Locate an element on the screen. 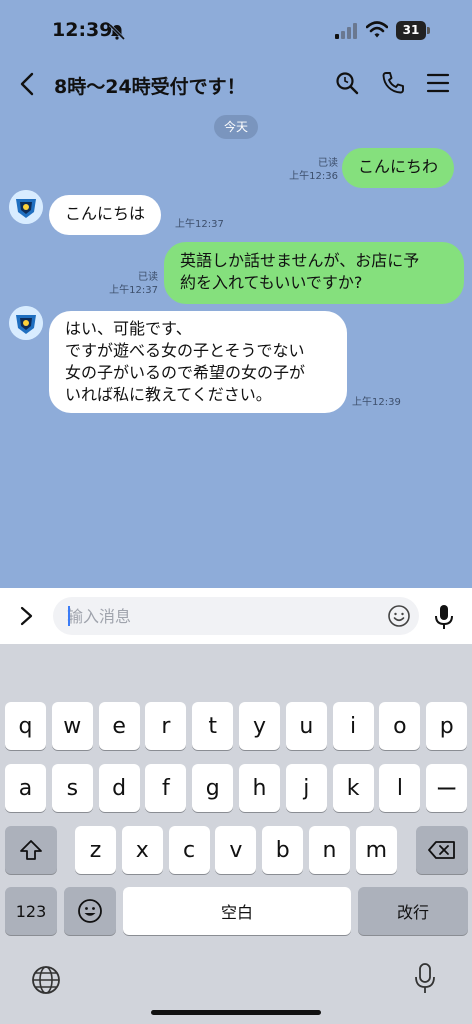  key-b: b is located at coordinates (283, 850).